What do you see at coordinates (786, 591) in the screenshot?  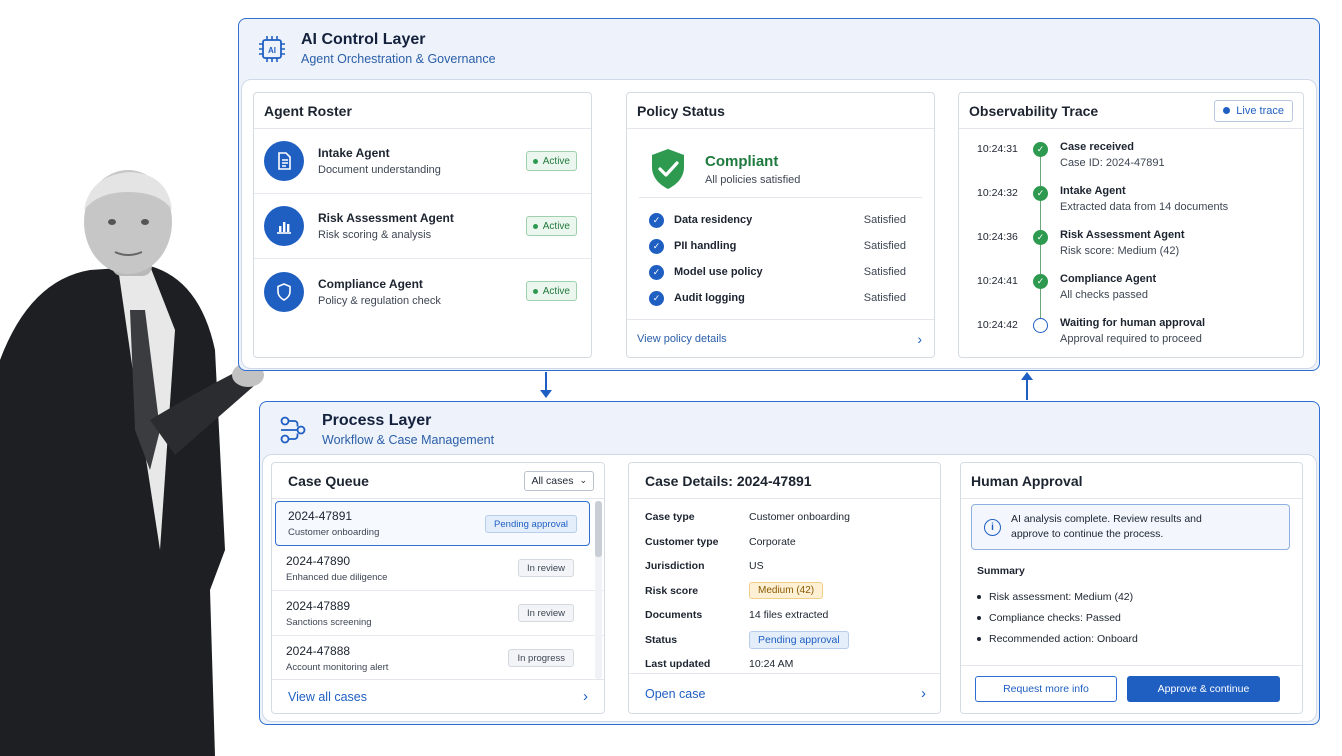 I see `risk-badge: Medium (42)` at bounding box center [786, 591].